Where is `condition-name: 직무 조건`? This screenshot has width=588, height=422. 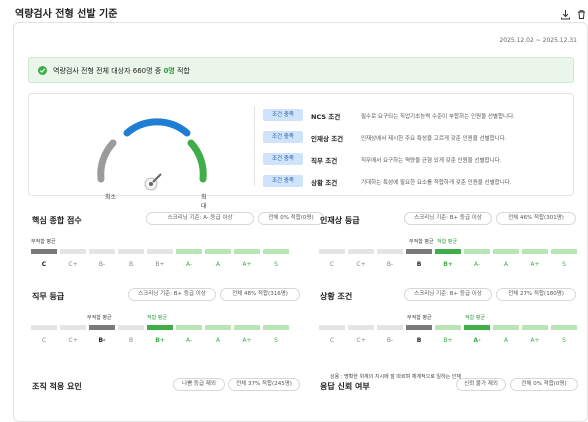
condition-name: 직무 조건 is located at coordinates (324, 161).